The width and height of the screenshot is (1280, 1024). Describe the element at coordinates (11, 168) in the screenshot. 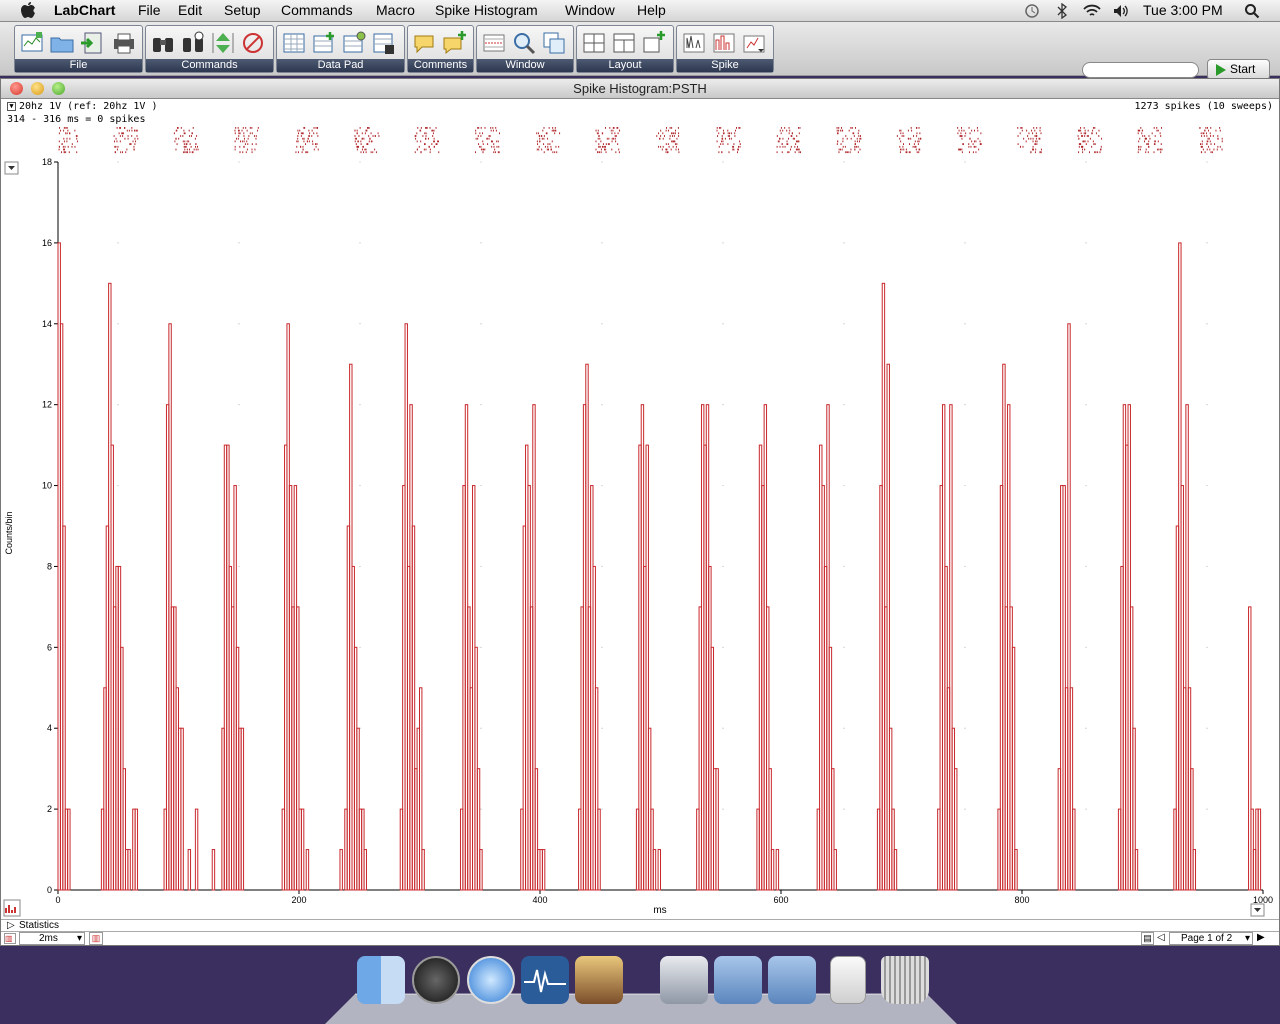

I see `y-axis-menu-icon` at that location.